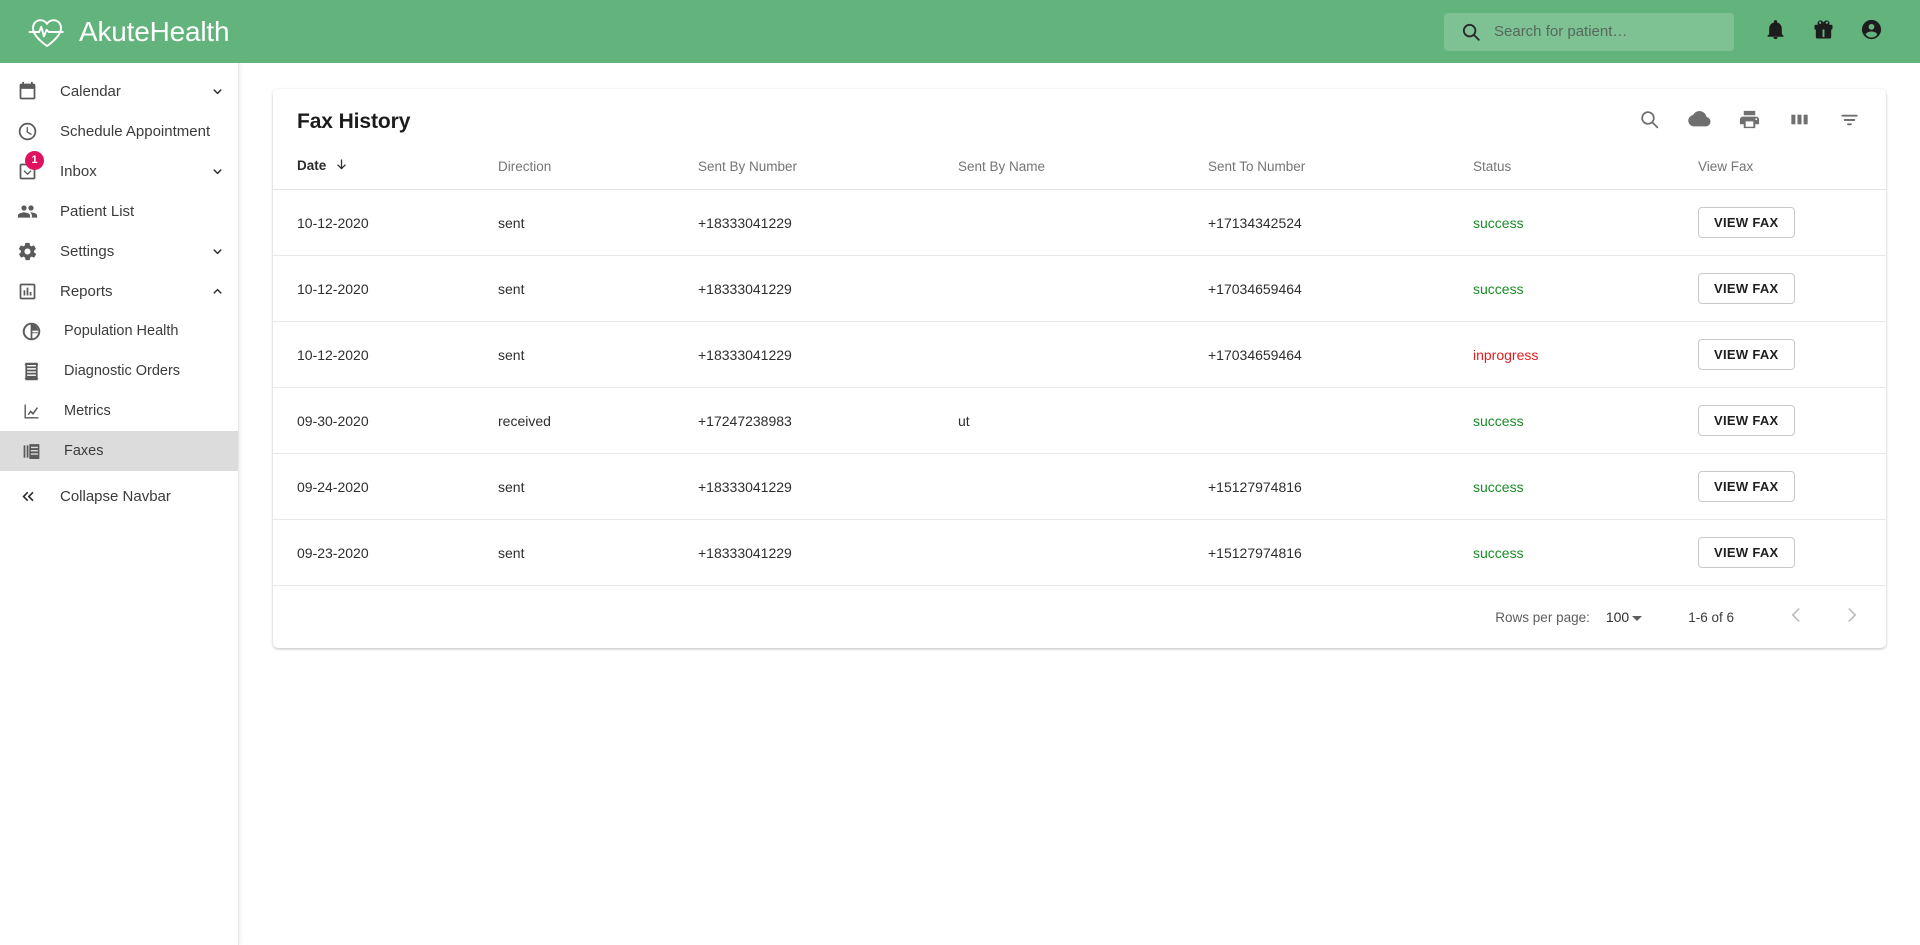 The height and width of the screenshot is (945, 1920). What do you see at coordinates (1799, 122) in the screenshot?
I see `columns-button` at bounding box center [1799, 122].